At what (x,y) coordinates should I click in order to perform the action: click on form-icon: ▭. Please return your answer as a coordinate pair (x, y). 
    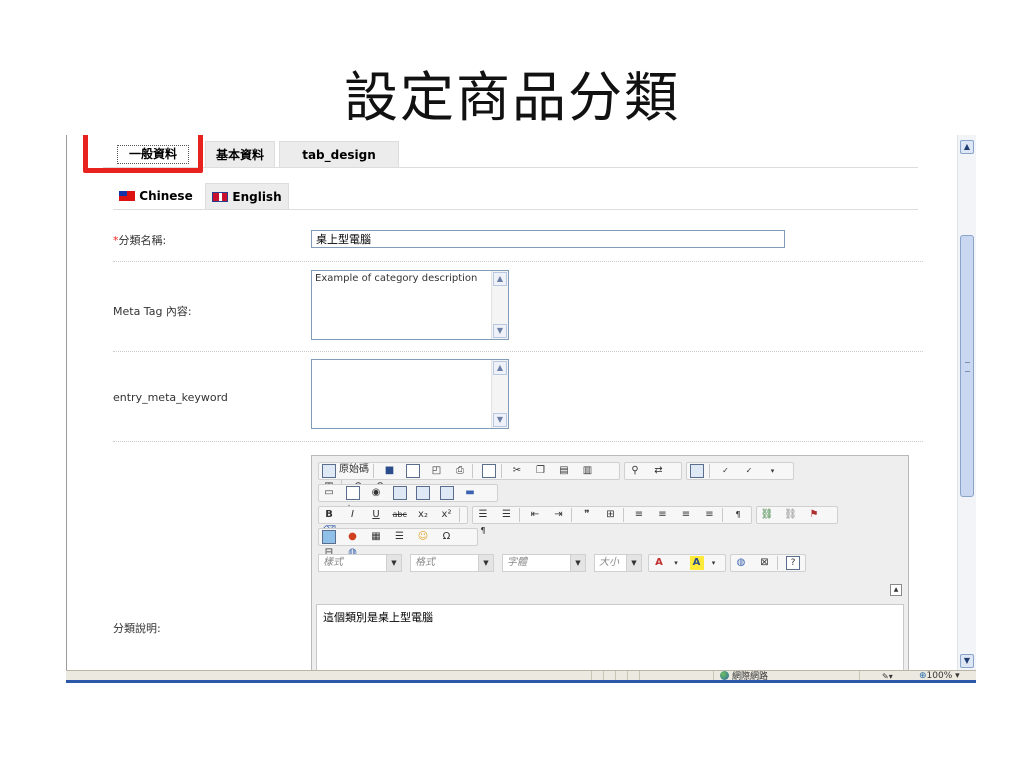
    Looking at the image, I should click on (329, 493).